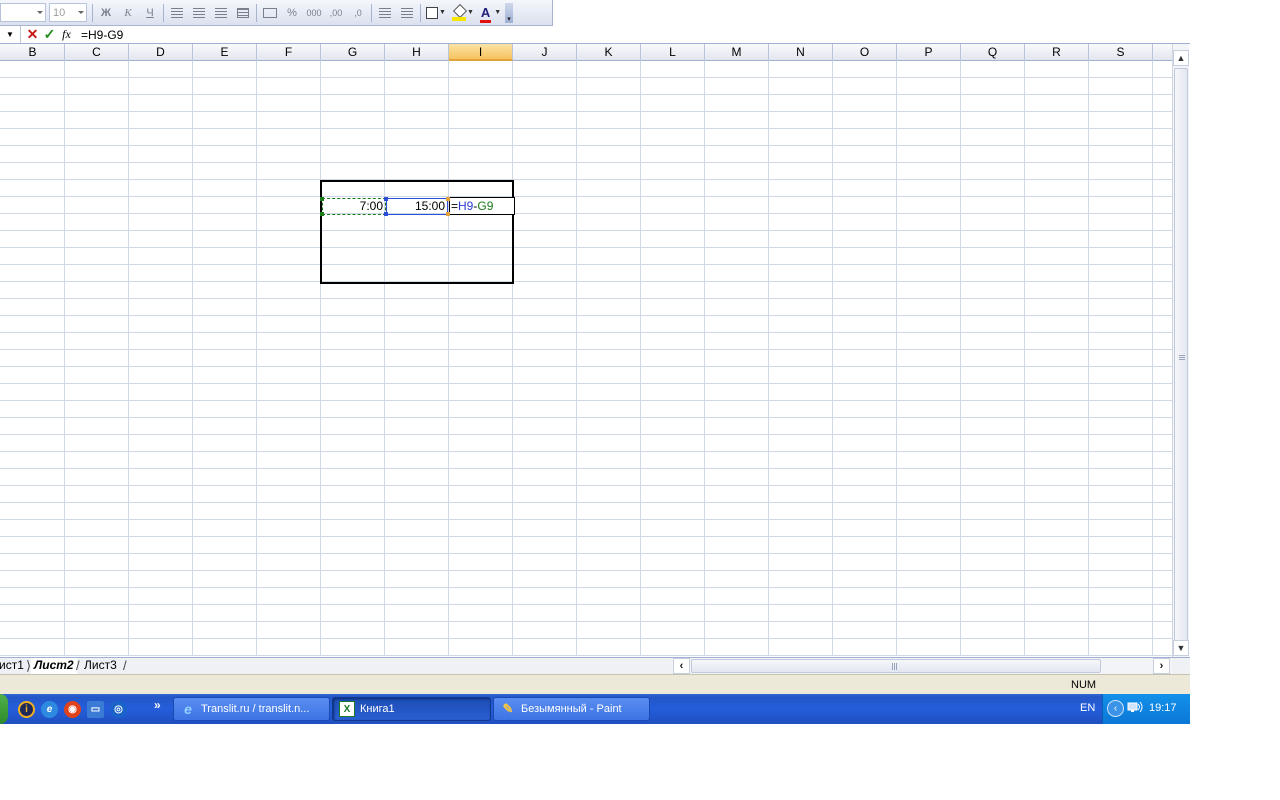 Image resolution: width=1280 pixels, height=800 pixels. What do you see at coordinates (411, 709) in the screenshot?
I see `taskbar-button-excel: X Книга1` at bounding box center [411, 709].